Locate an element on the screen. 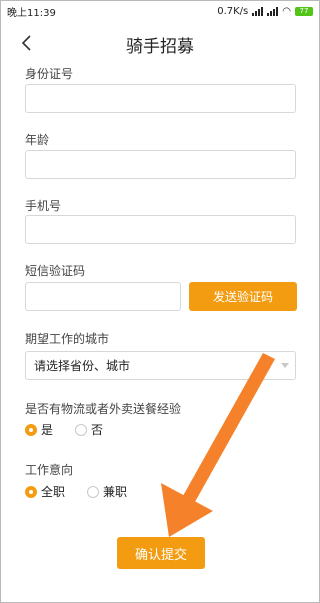 The width and height of the screenshot is (320, 603). wifi-icon: ◠ is located at coordinates (286, 11).